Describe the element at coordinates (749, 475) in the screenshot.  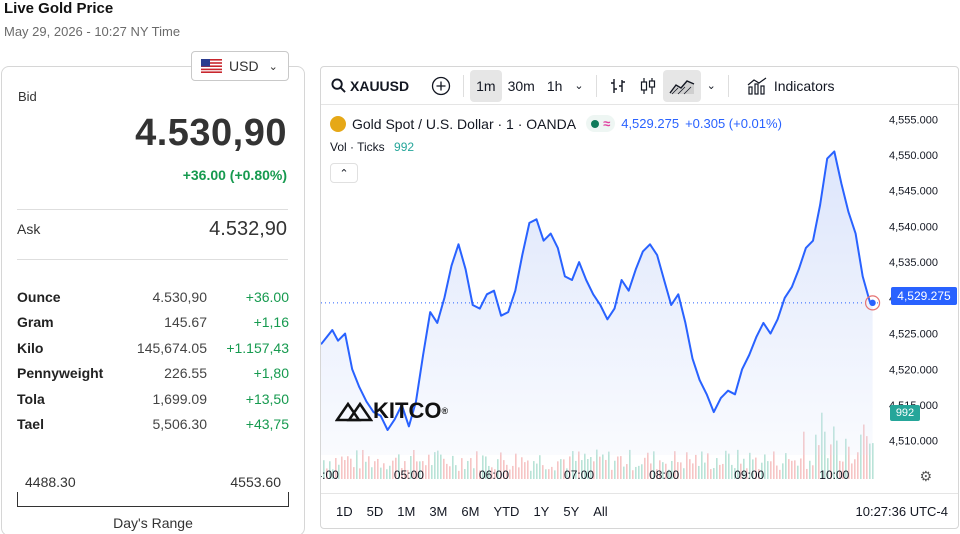
I see `x-tick-label: 09:00` at that location.